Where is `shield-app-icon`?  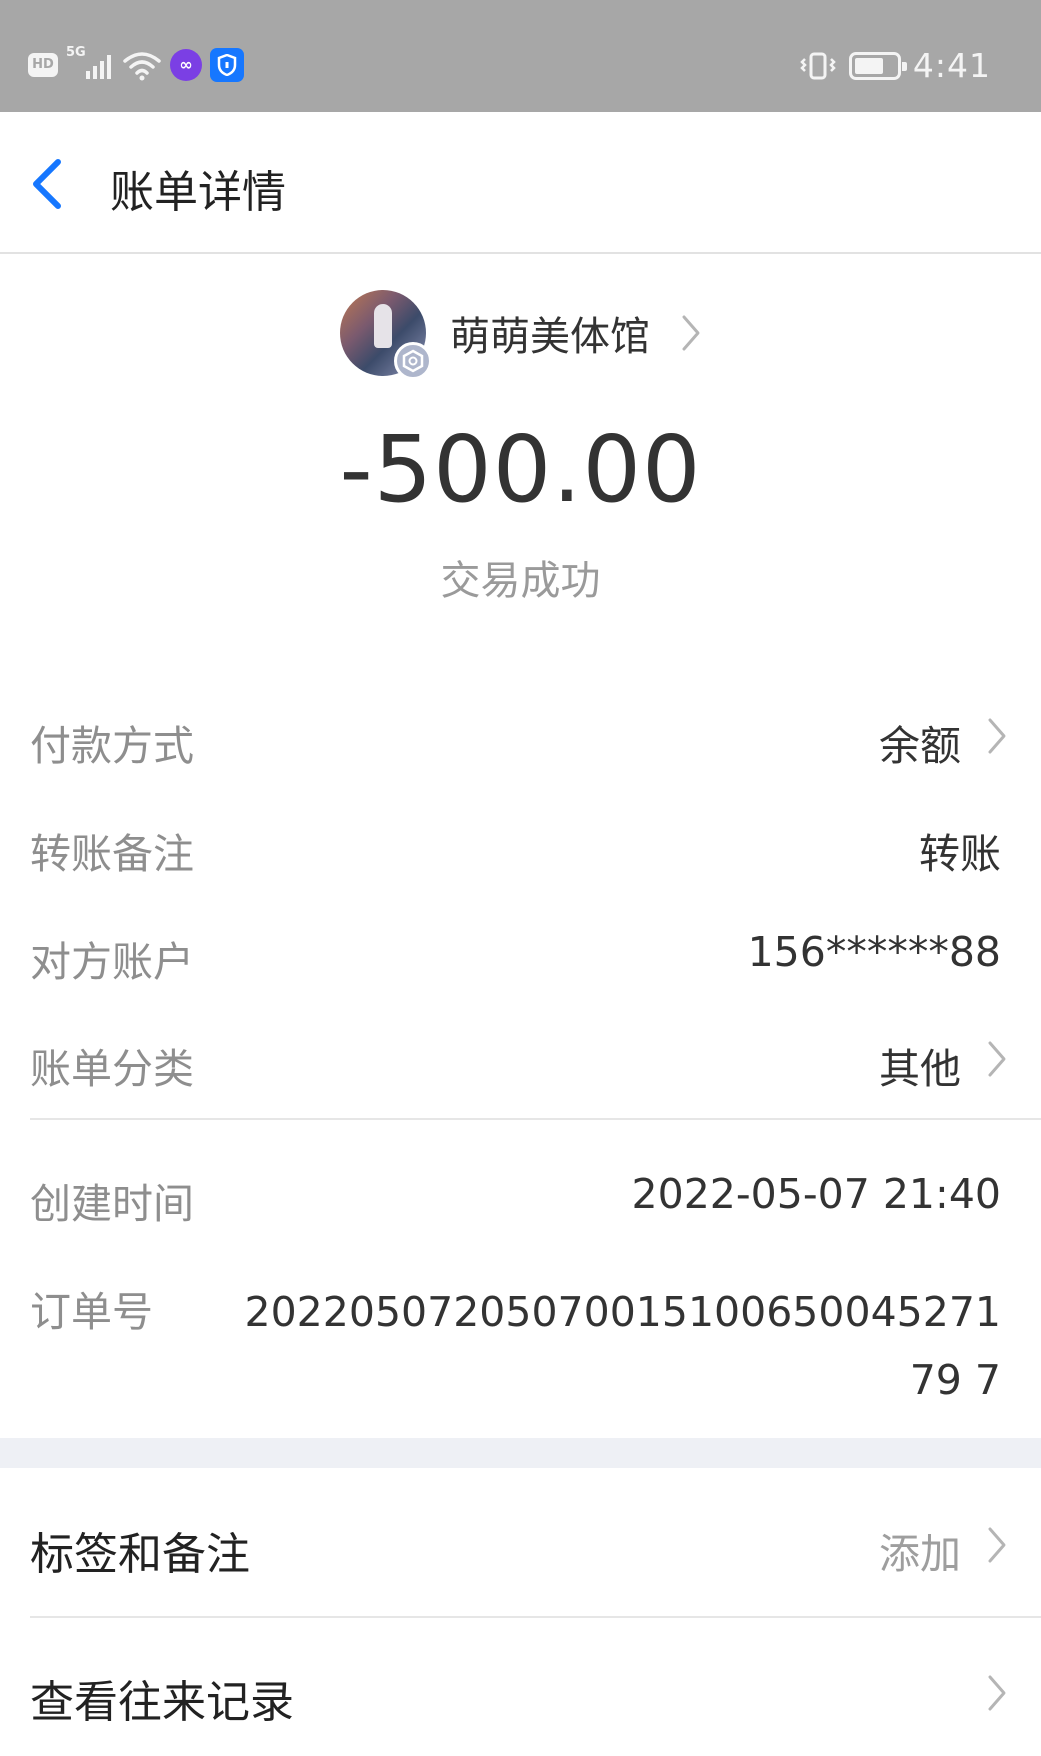
shield-app-icon is located at coordinates (227, 65).